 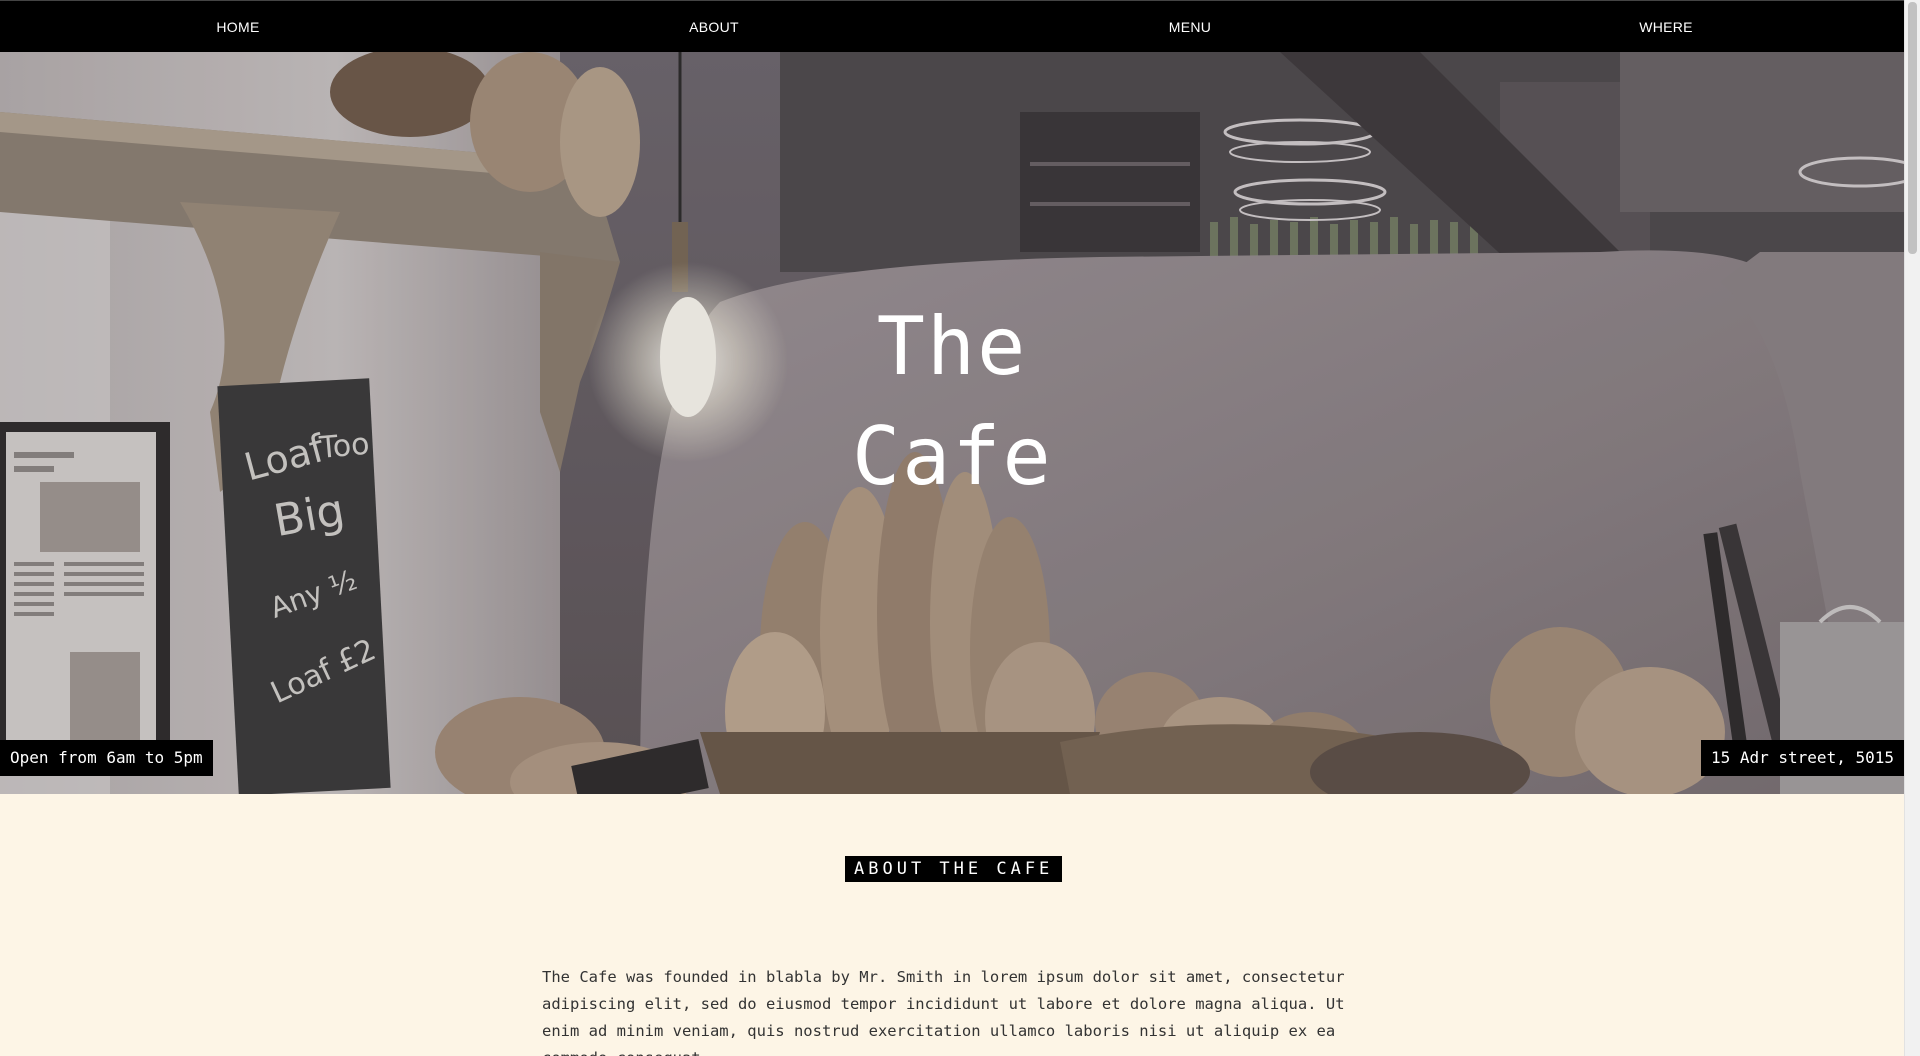 I want to click on nav-where-link: WHERE, so click(x=1666, y=27).